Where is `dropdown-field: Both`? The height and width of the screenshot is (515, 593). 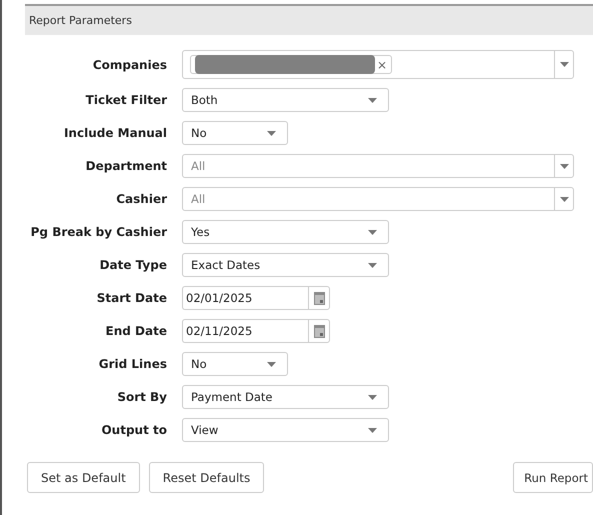 dropdown-field: Both is located at coordinates (285, 100).